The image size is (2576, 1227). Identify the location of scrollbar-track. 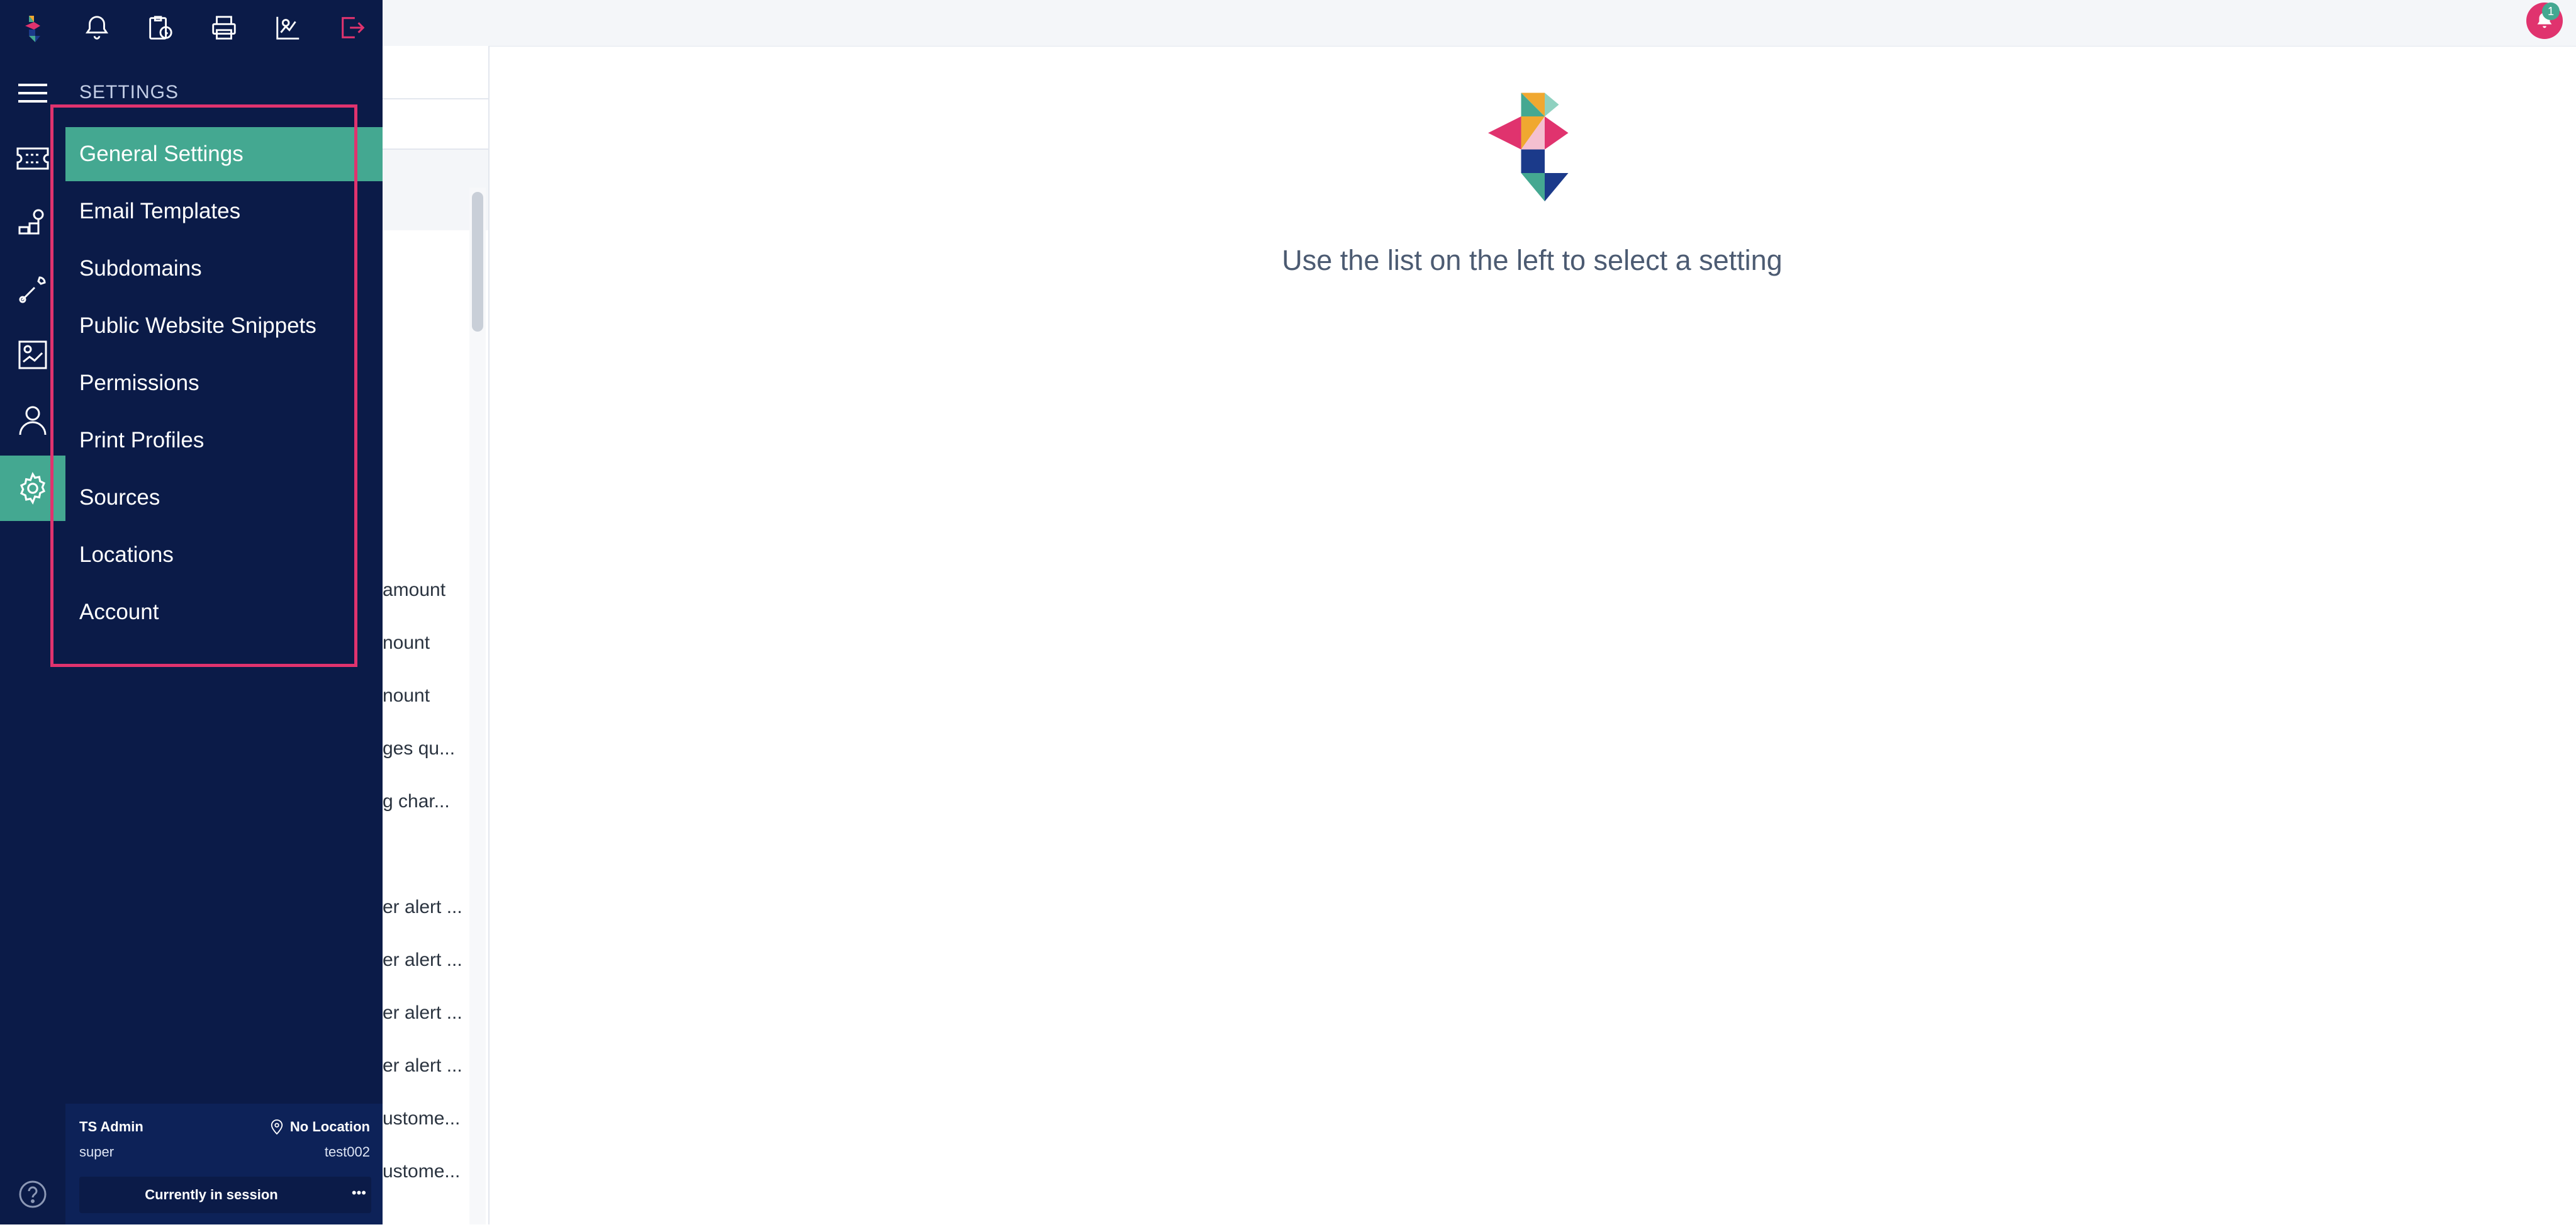
(477, 706).